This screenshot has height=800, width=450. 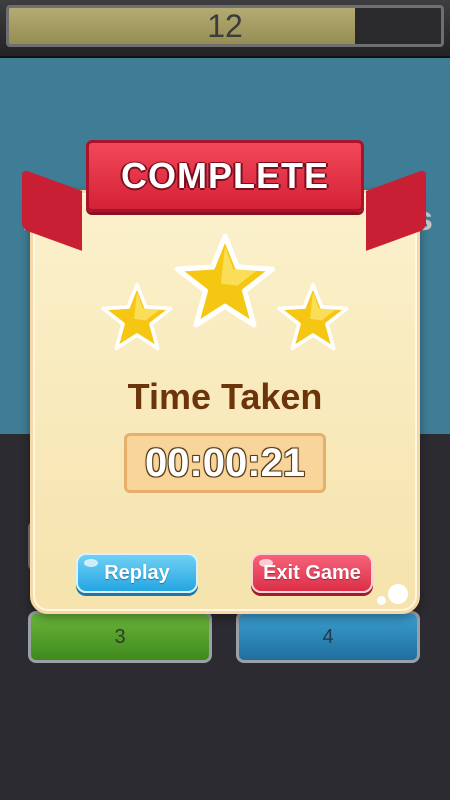 I want to click on answer-tile-4: 4, so click(x=328, y=637).